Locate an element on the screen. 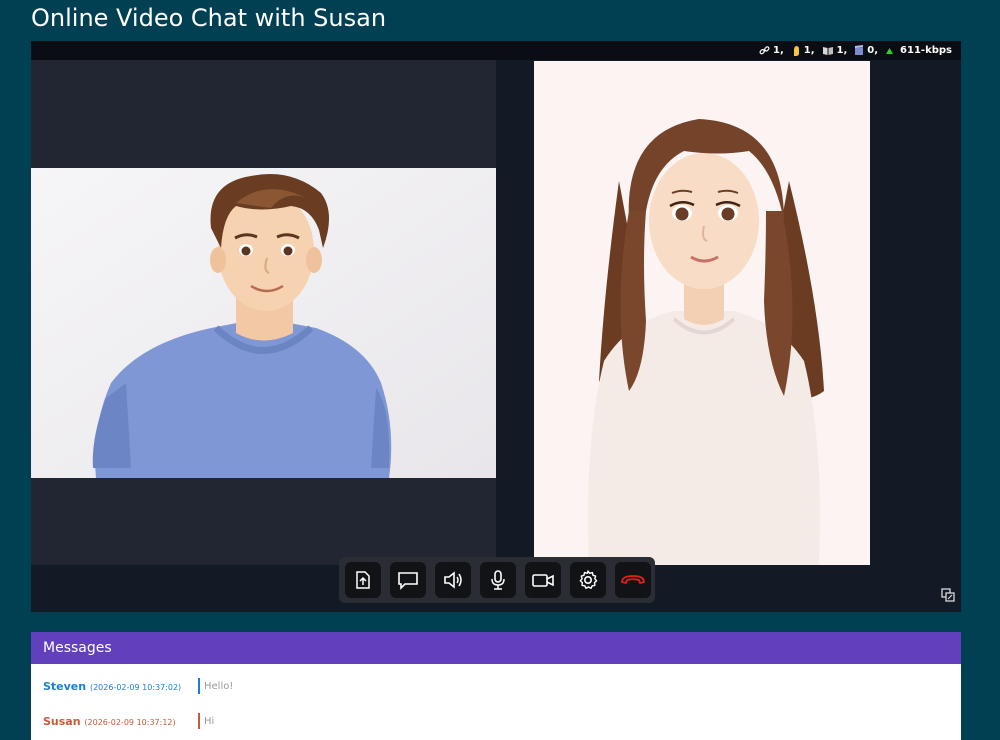 The width and height of the screenshot is (1000, 740). bitrate-stat: 611-kbps is located at coordinates (918, 50).